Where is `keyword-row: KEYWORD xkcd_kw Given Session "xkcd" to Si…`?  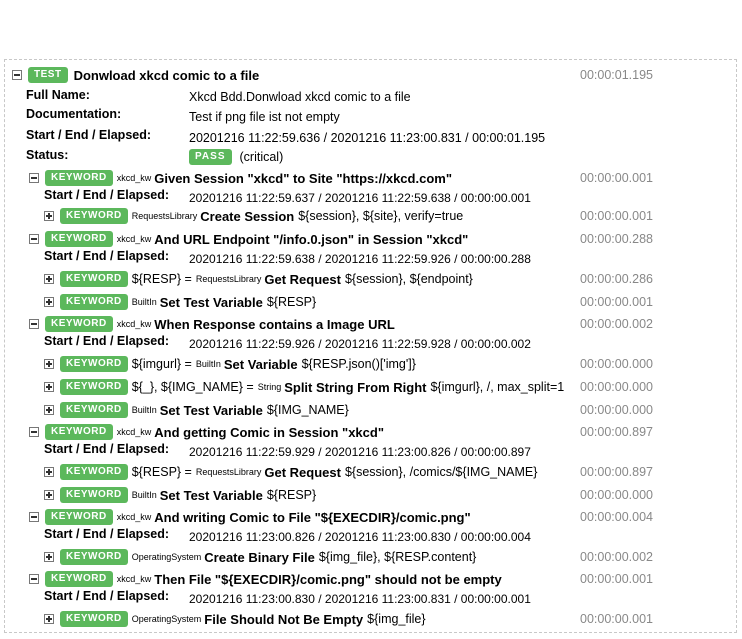
keyword-row: KEYWORD xkcd_kw Given Session "xkcd" to Si… is located at coordinates (240, 178).